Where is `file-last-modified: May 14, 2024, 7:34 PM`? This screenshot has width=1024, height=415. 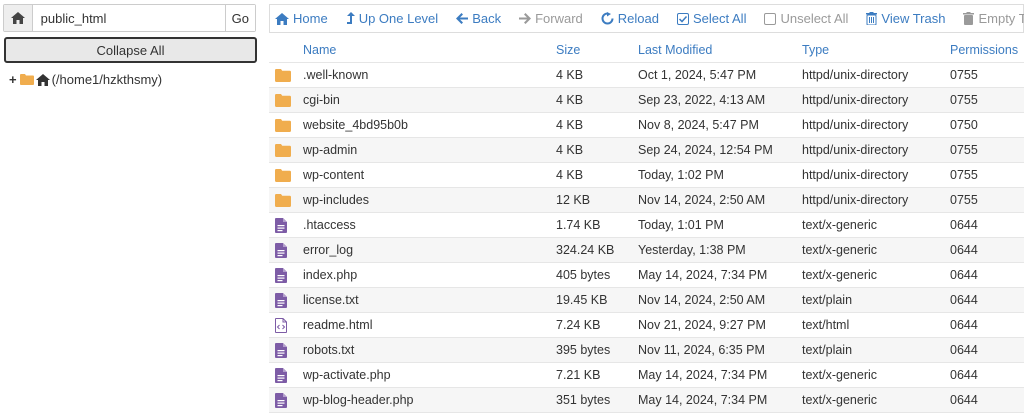 file-last-modified: May 14, 2024, 7:34 PM is located at coordinates (703, 275).